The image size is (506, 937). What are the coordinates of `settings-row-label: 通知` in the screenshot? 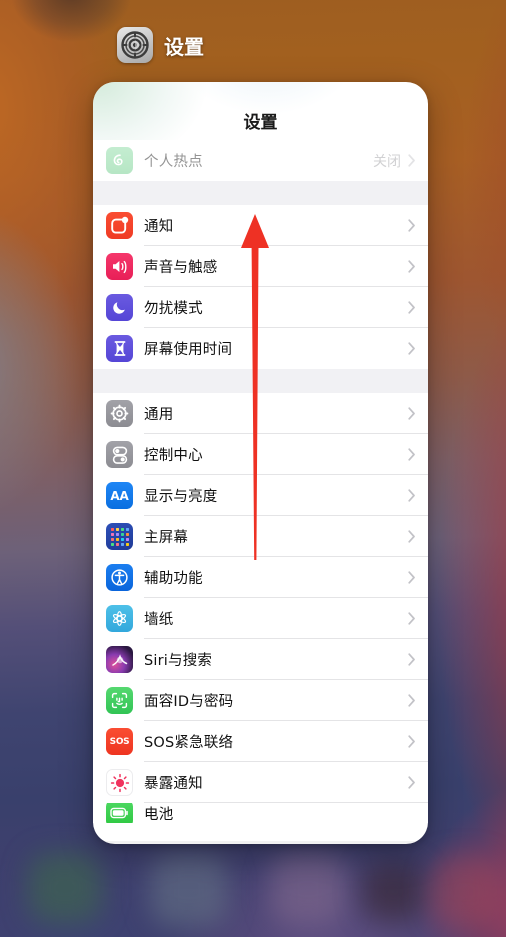 It's located at (159, 227).